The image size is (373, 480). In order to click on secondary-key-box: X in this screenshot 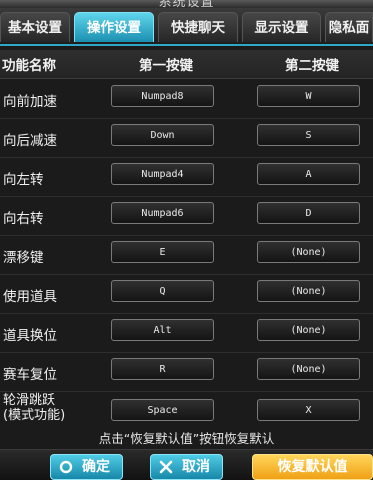, I will do `click(308, 410)`.